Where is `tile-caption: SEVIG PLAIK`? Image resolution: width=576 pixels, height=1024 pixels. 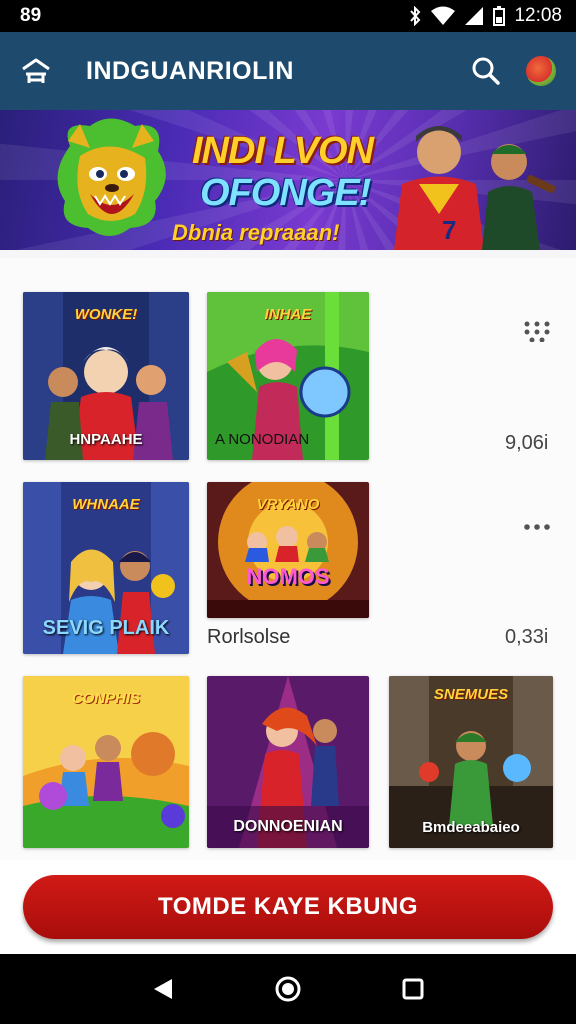
tile-caption: SEVIG PLAIK is located at coordinates (106, 628).